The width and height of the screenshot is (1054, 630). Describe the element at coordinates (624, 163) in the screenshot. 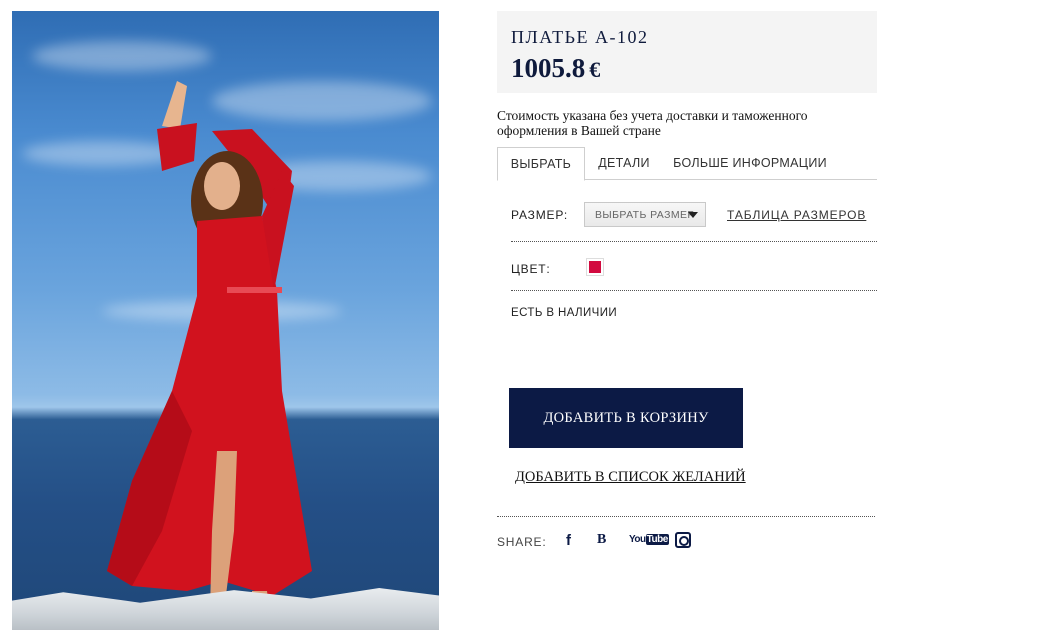

I see `tab-details: ДЕТАЛИ` at that location.